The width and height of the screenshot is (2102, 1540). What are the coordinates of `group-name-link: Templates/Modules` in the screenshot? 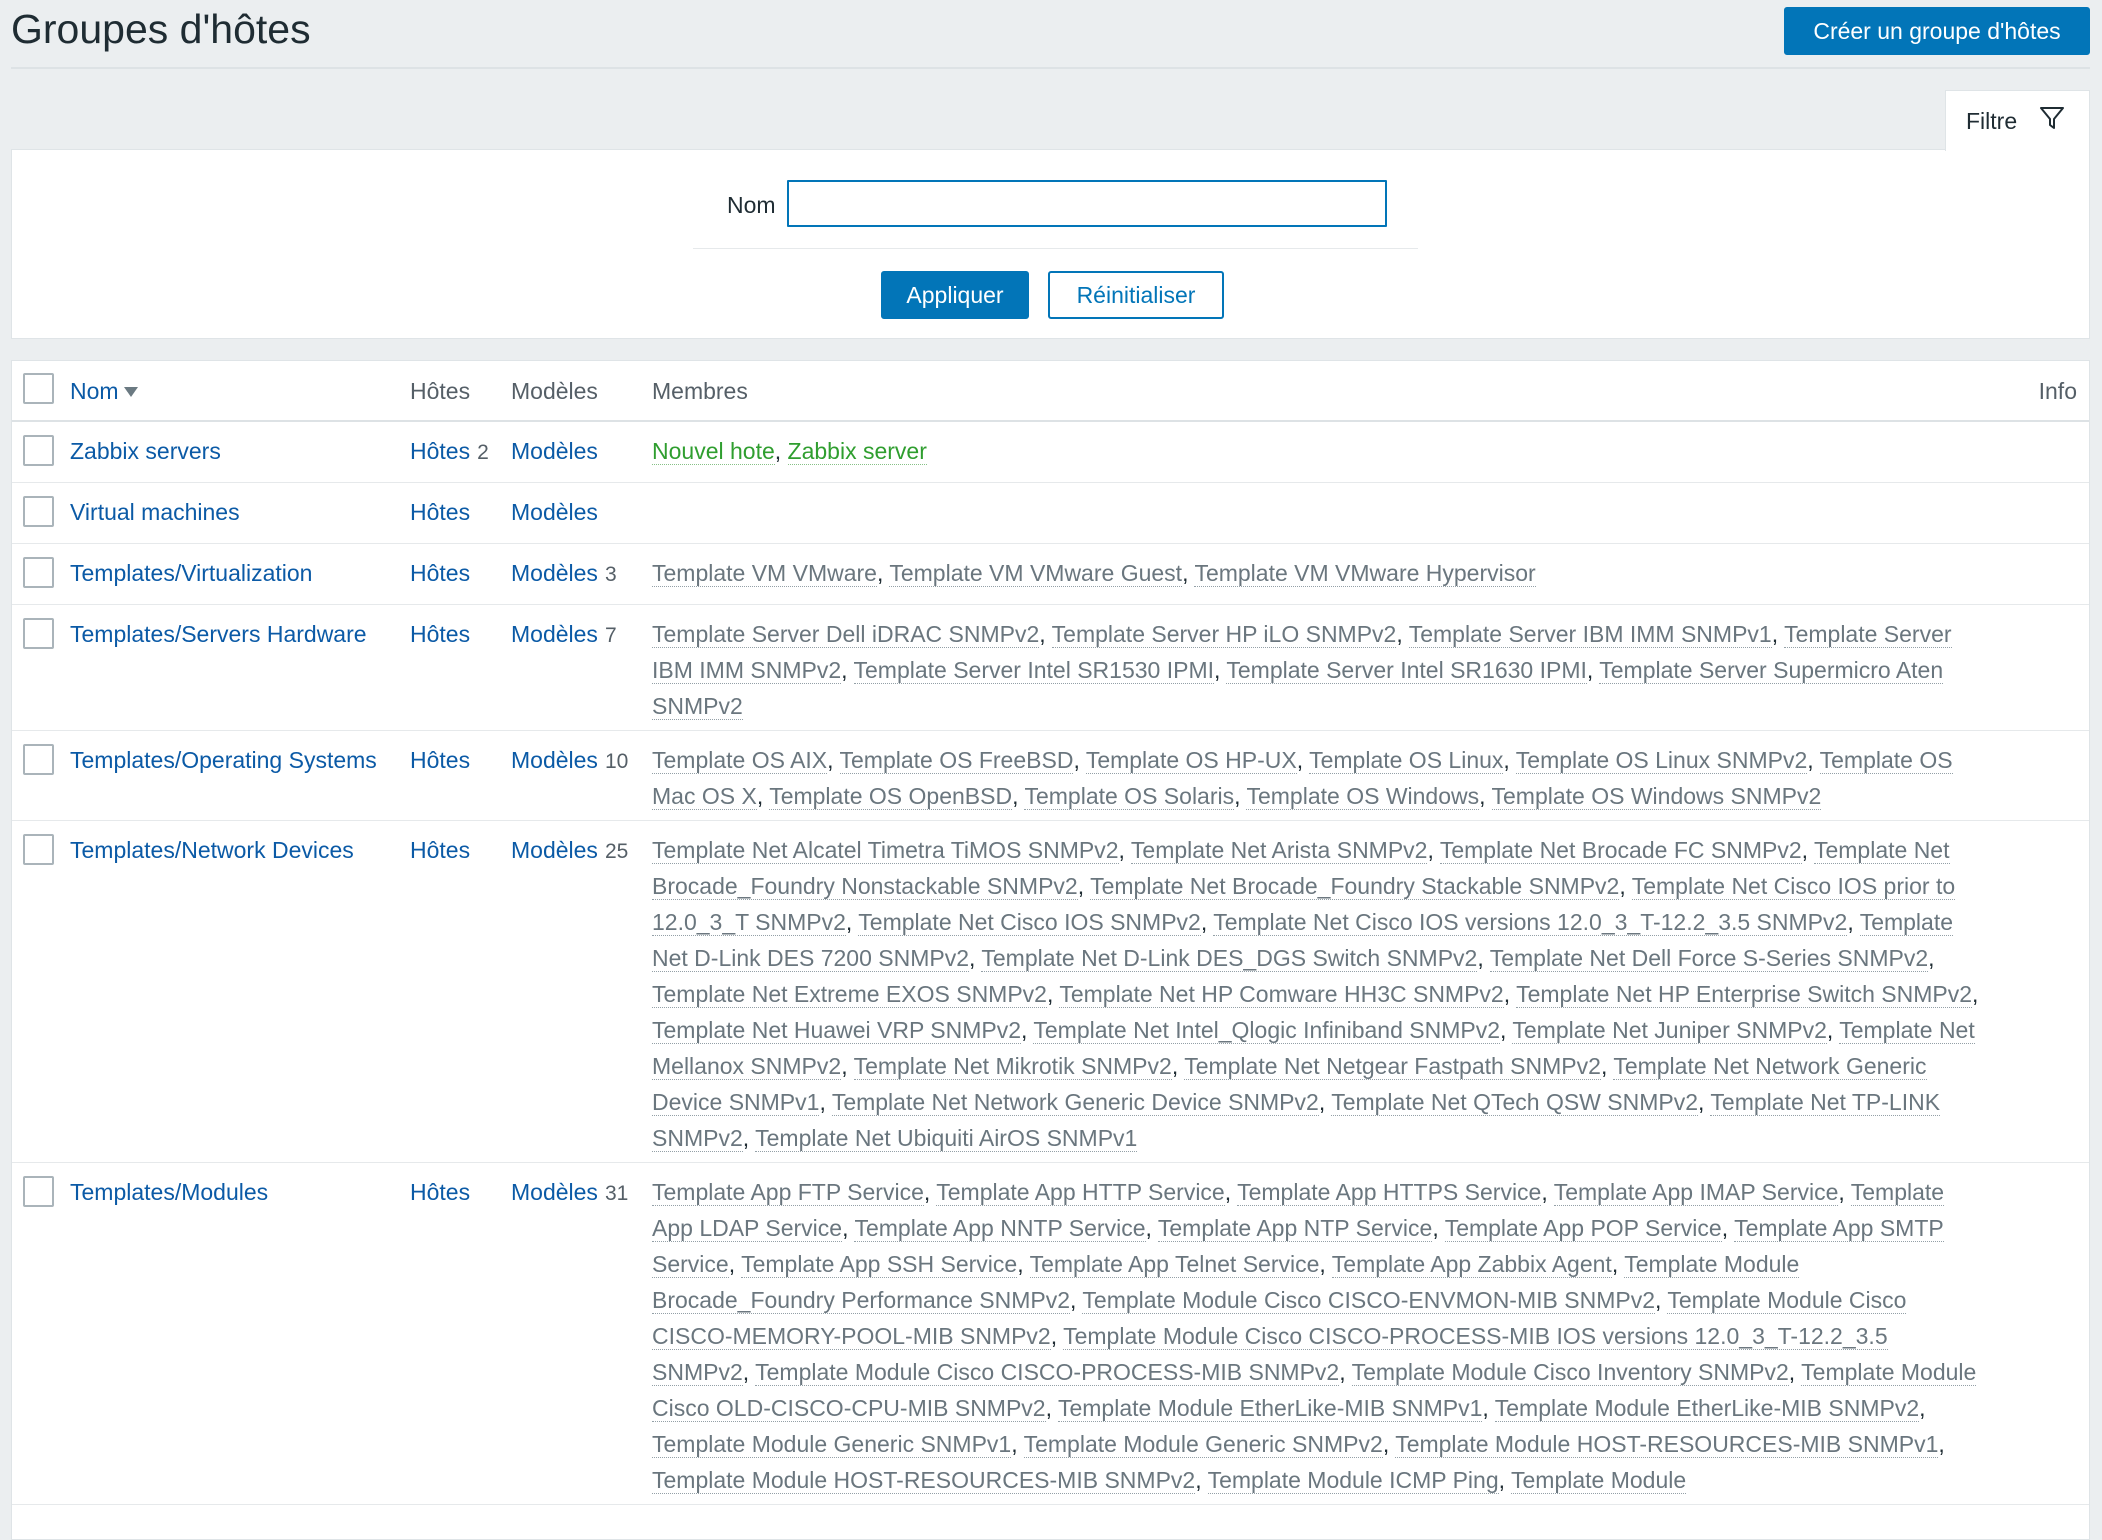 It's located at (169, 1192).